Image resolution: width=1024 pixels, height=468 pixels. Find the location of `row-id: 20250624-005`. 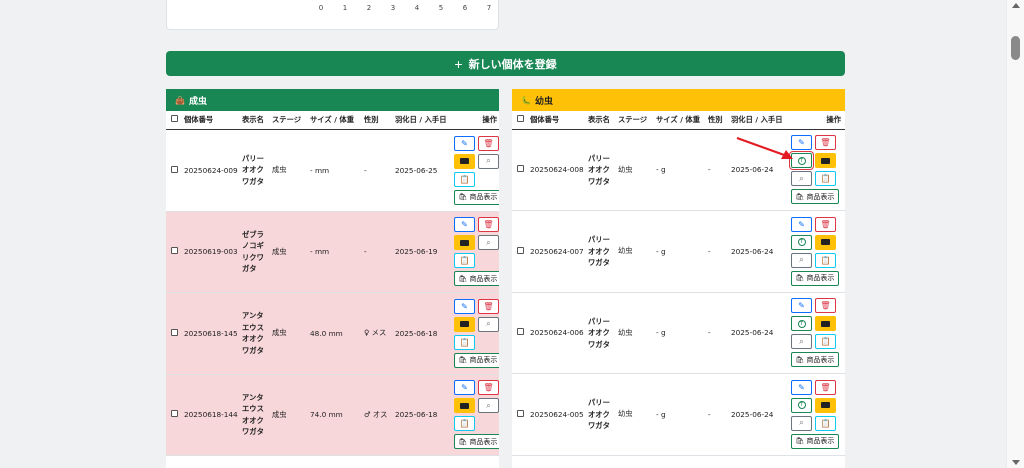

row-id: 20250624-005 is located at coordinates (557, 414).